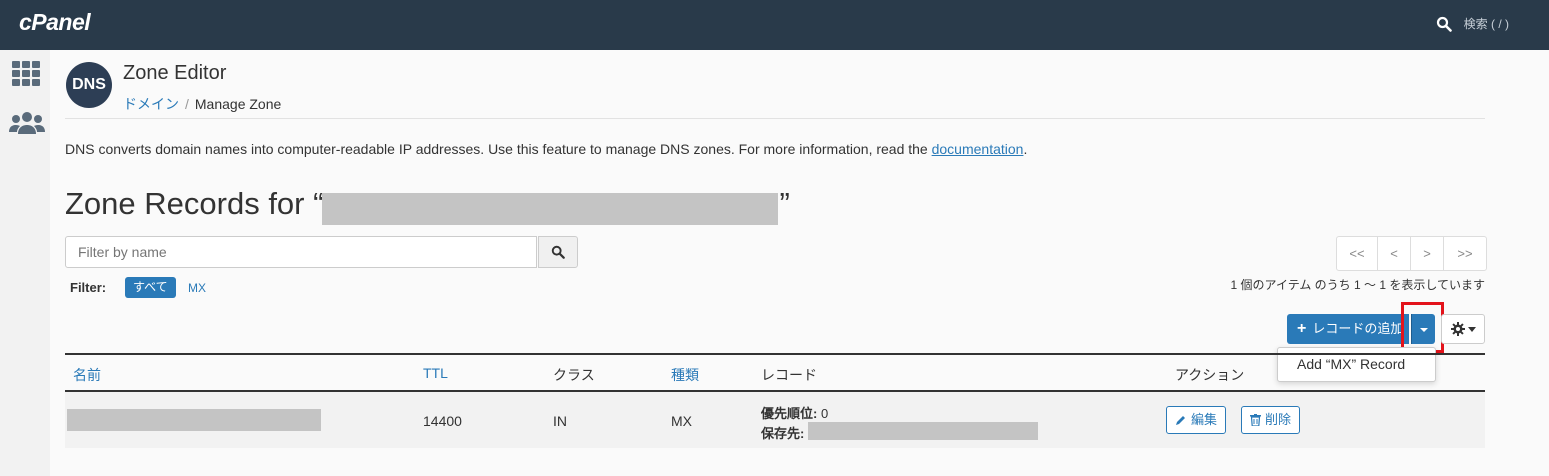 The width and height of the screenshot is (1549, 476). I want to click on priority-label: 優先順位:, so click(789, 413).